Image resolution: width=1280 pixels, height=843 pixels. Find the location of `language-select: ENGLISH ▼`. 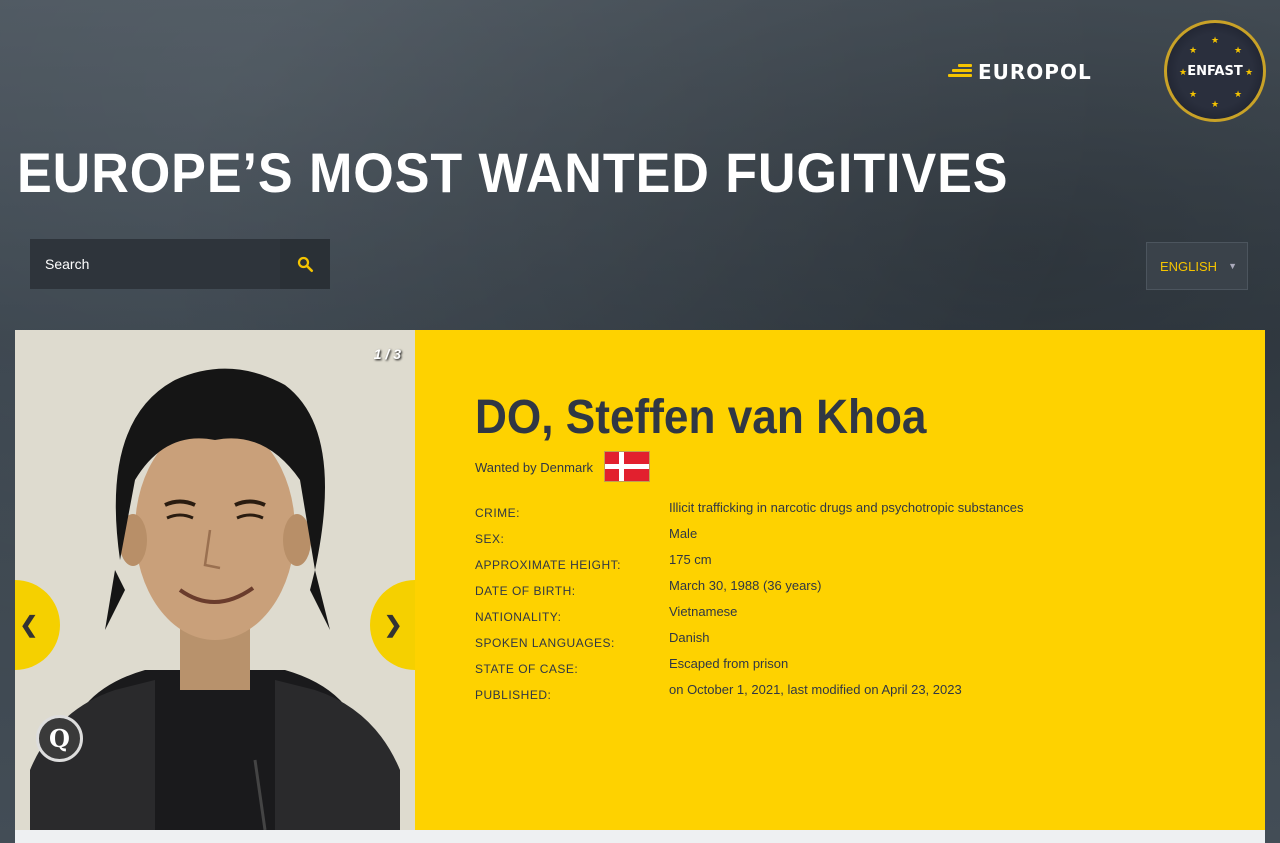

language-select: ENGLISH ▼ is located at coordinates (1197, 266).